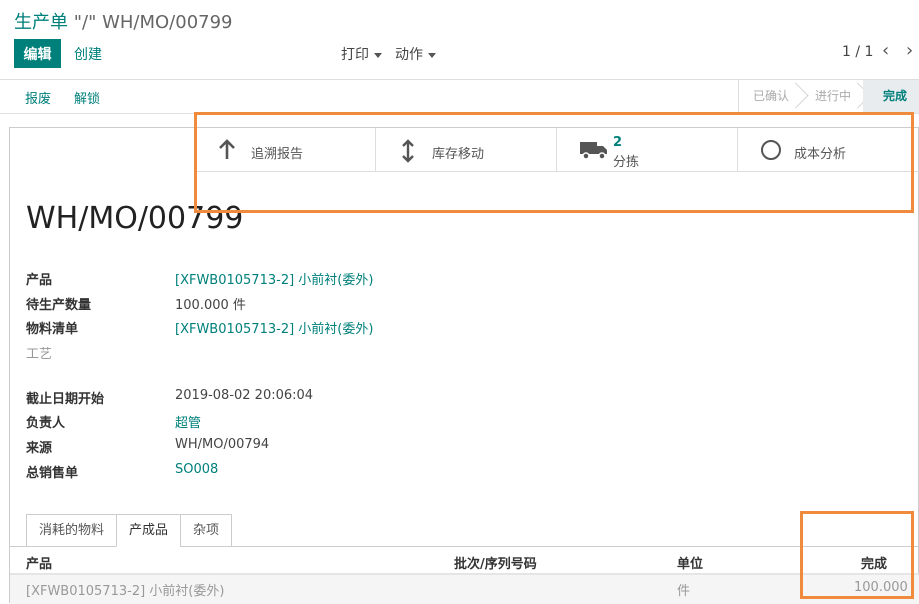  Describe the element at coordinates (274, 278) in the screenshot. I see `field-product: [XFWB0105713-2] 小前衬(委外)` at that location.